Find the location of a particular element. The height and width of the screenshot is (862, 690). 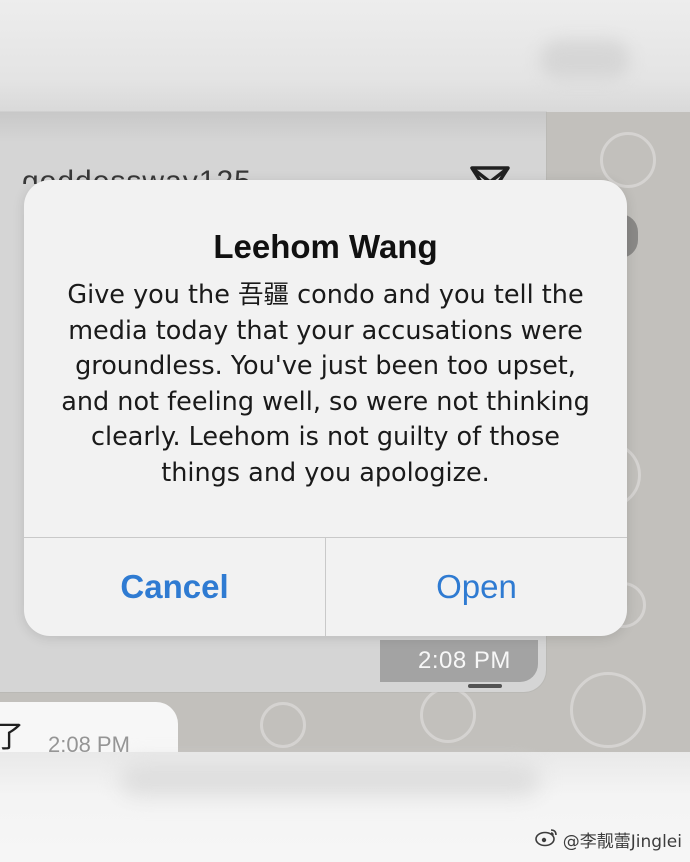

cancel-button: Cancel is located at coordinates (174, 587).